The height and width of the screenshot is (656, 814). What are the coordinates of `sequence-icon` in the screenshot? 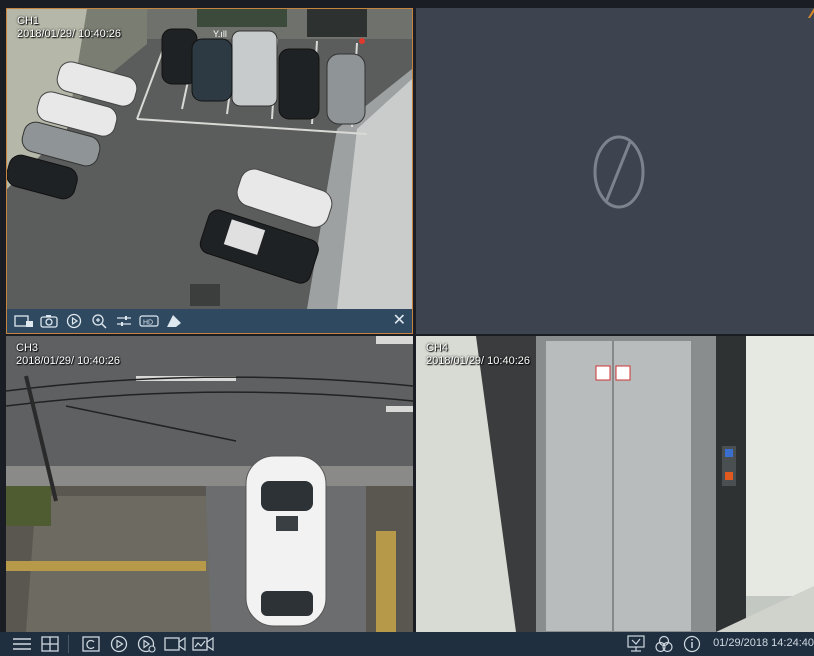 It's located at (91, 644).